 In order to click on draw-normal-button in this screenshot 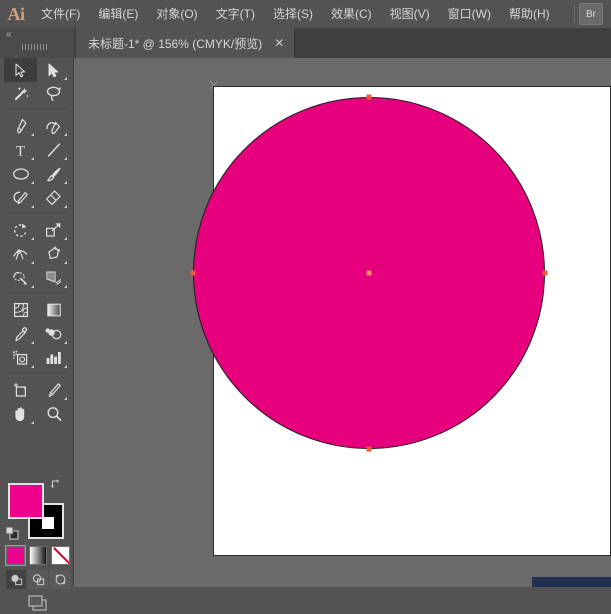, I will do `click(16, 579)`.